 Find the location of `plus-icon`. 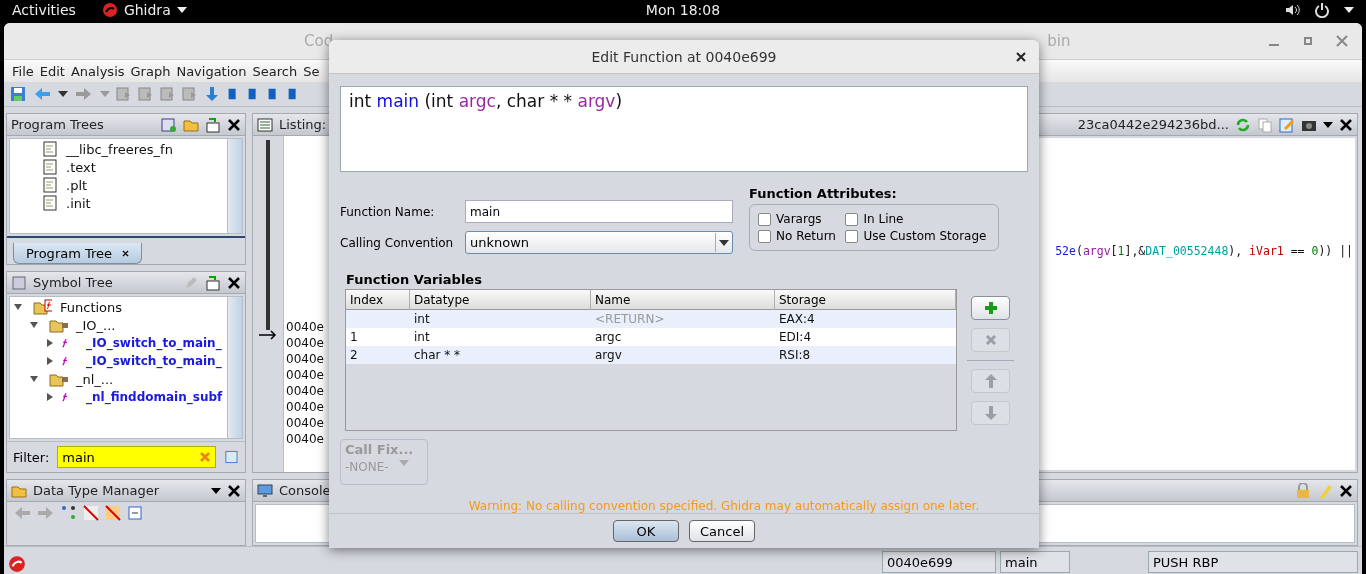

plus-icon is located at coordinates (990, 308).